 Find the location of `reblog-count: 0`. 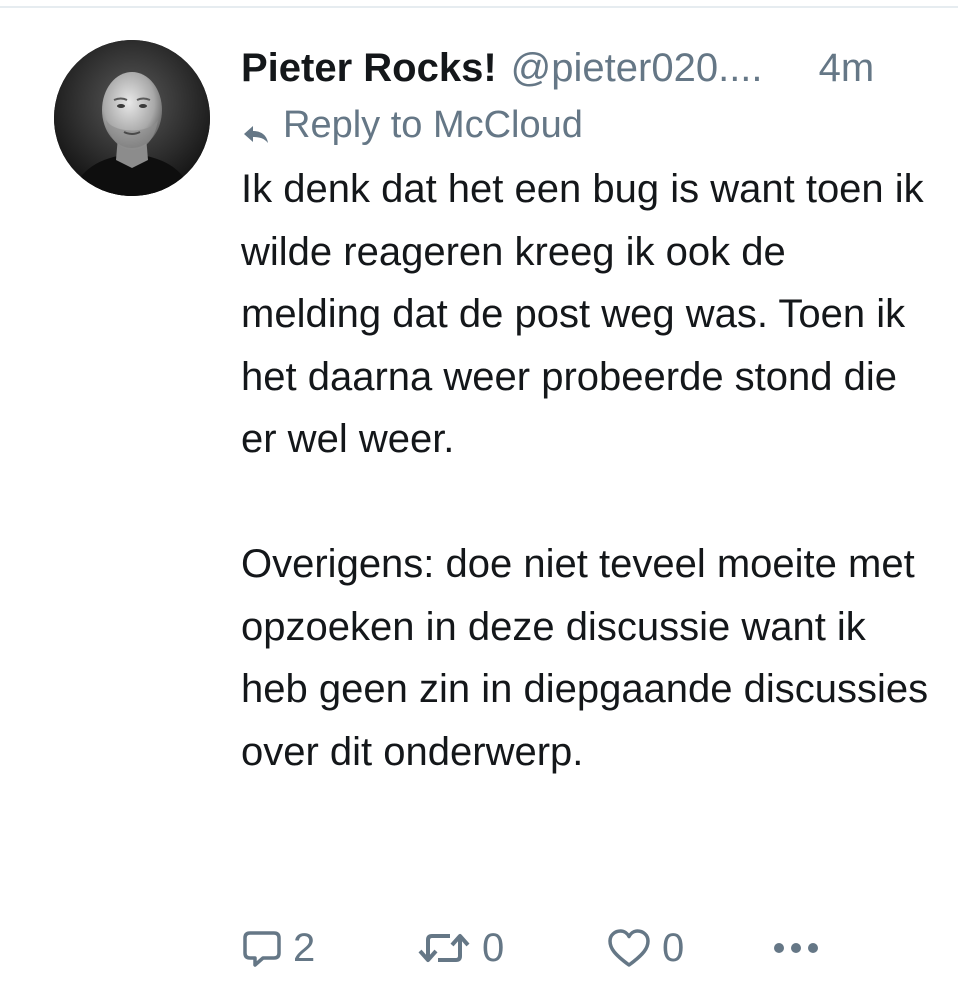

reblog-count: 0 is located at coordinates (493, 947).